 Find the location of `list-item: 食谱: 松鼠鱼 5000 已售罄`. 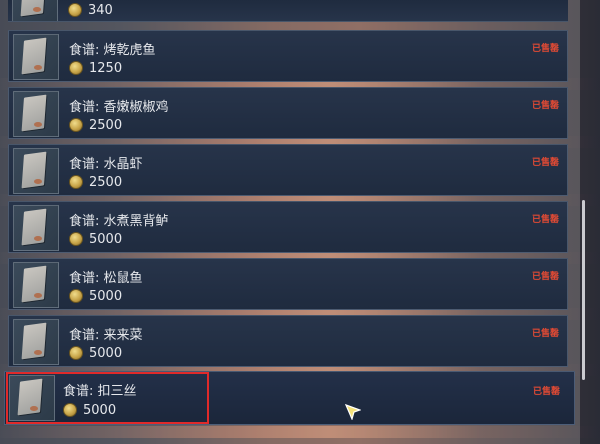

list-item: 食谱: 松鼠鱼 5000 已售罄 is located at coordinates (288, 284).